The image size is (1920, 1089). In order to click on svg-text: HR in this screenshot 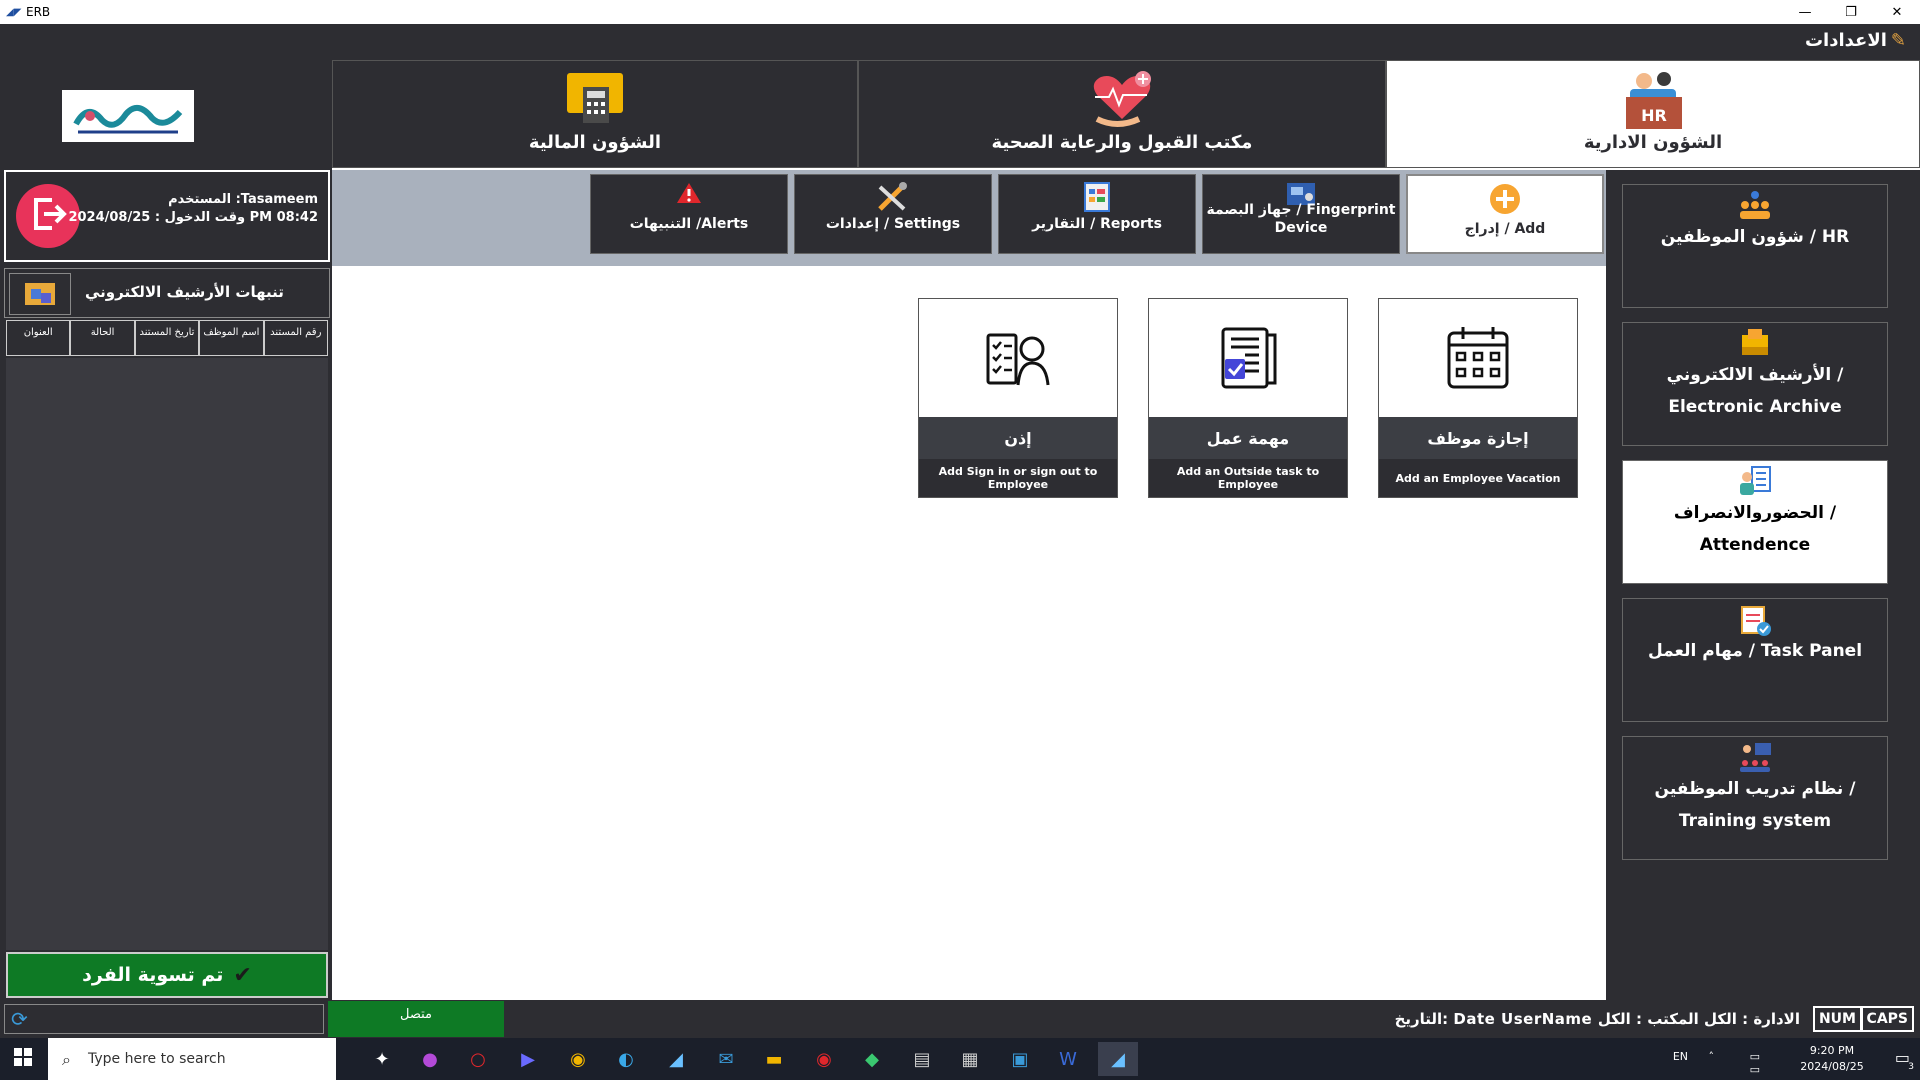, I will do `click(1654, 115)`.